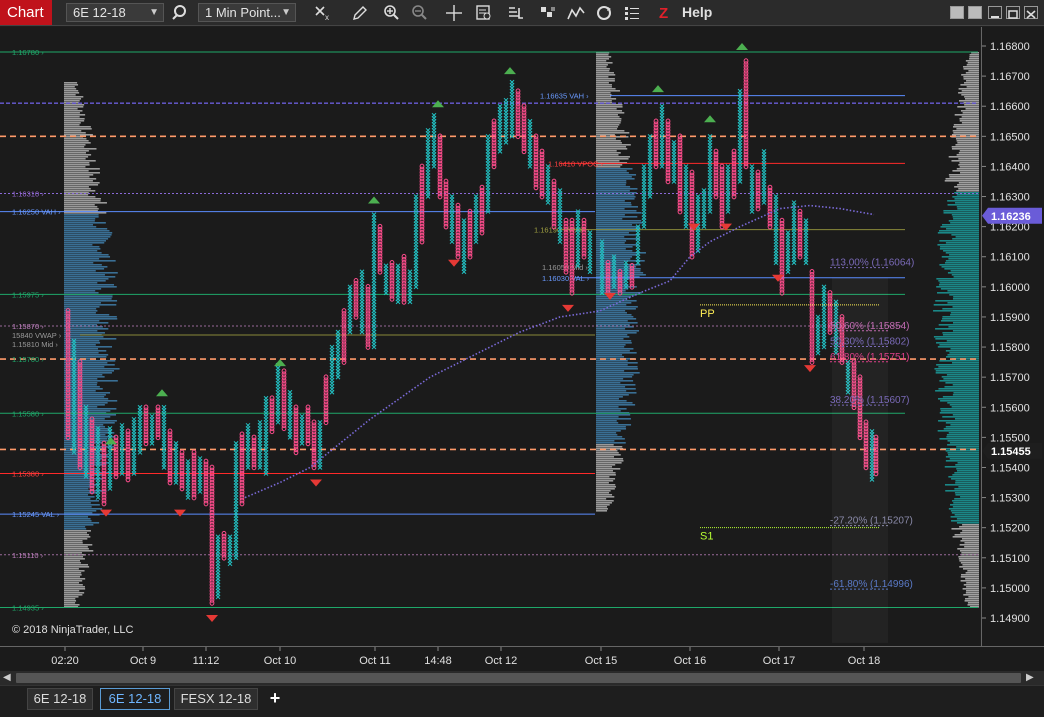  I want to click on minimize-window-icon, so click(995, 12).